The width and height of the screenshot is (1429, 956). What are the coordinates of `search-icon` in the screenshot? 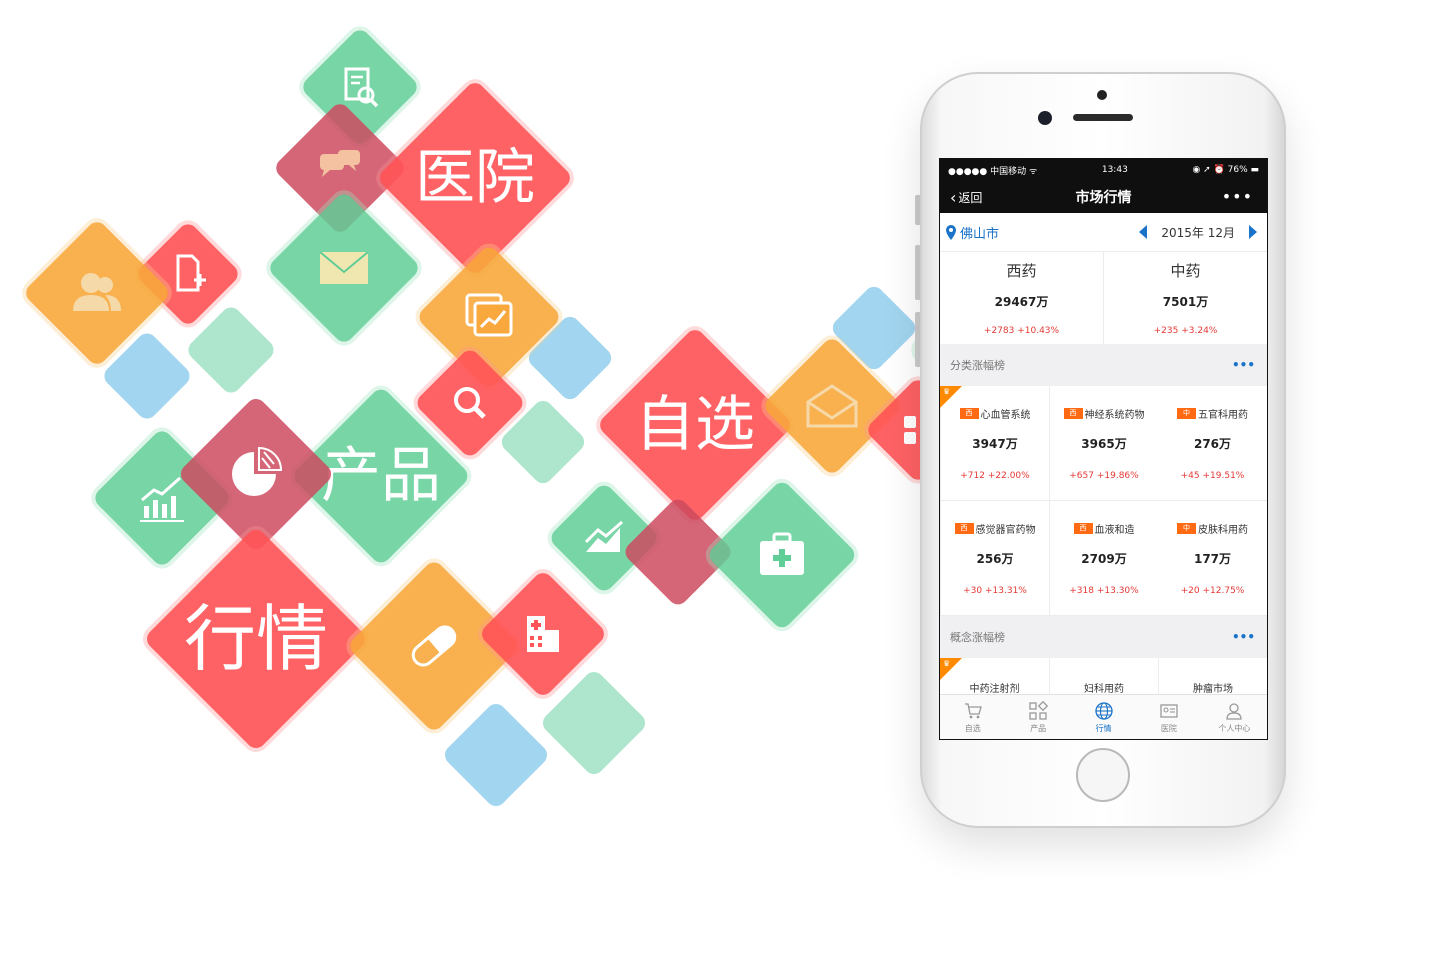 It's located at (470, 403).